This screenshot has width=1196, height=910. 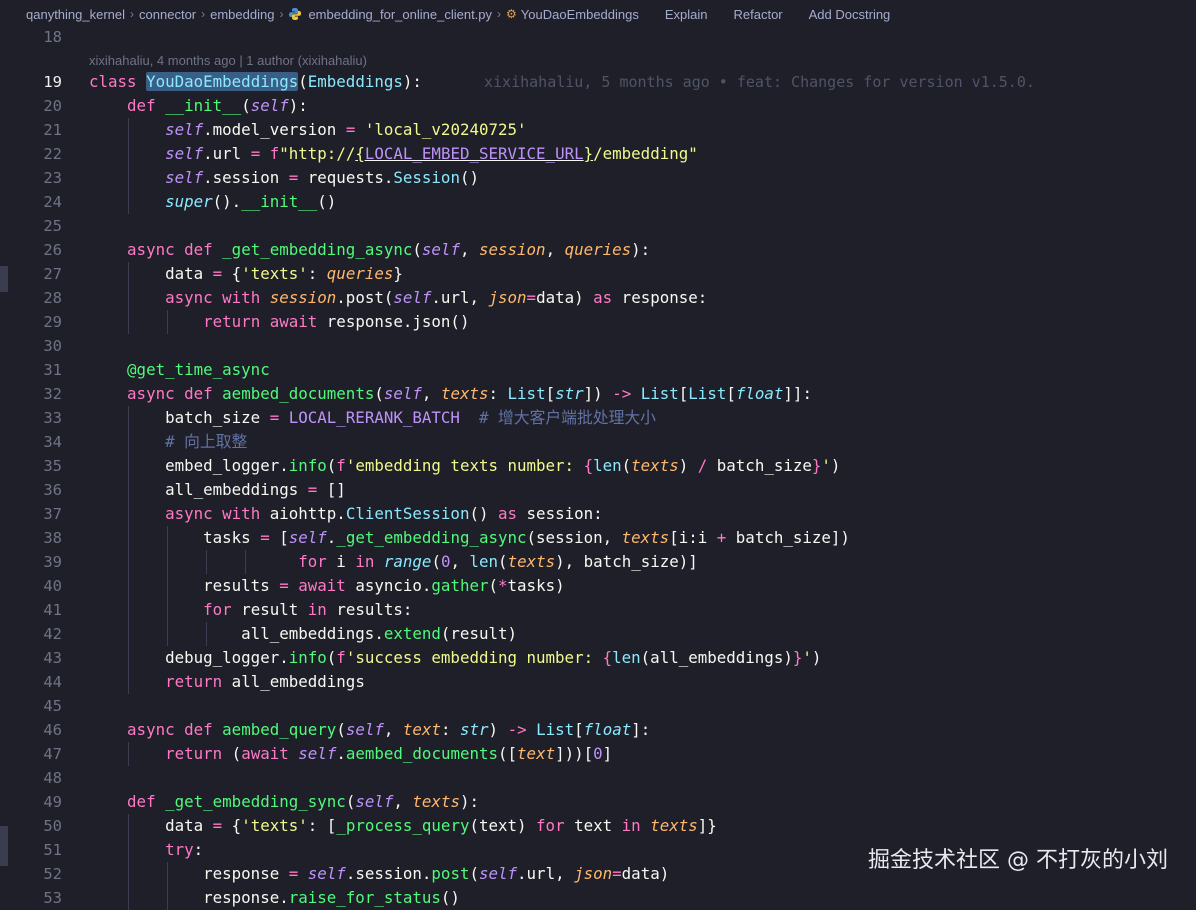 I want to click on line-number: 39, so click(x=52, y=562).